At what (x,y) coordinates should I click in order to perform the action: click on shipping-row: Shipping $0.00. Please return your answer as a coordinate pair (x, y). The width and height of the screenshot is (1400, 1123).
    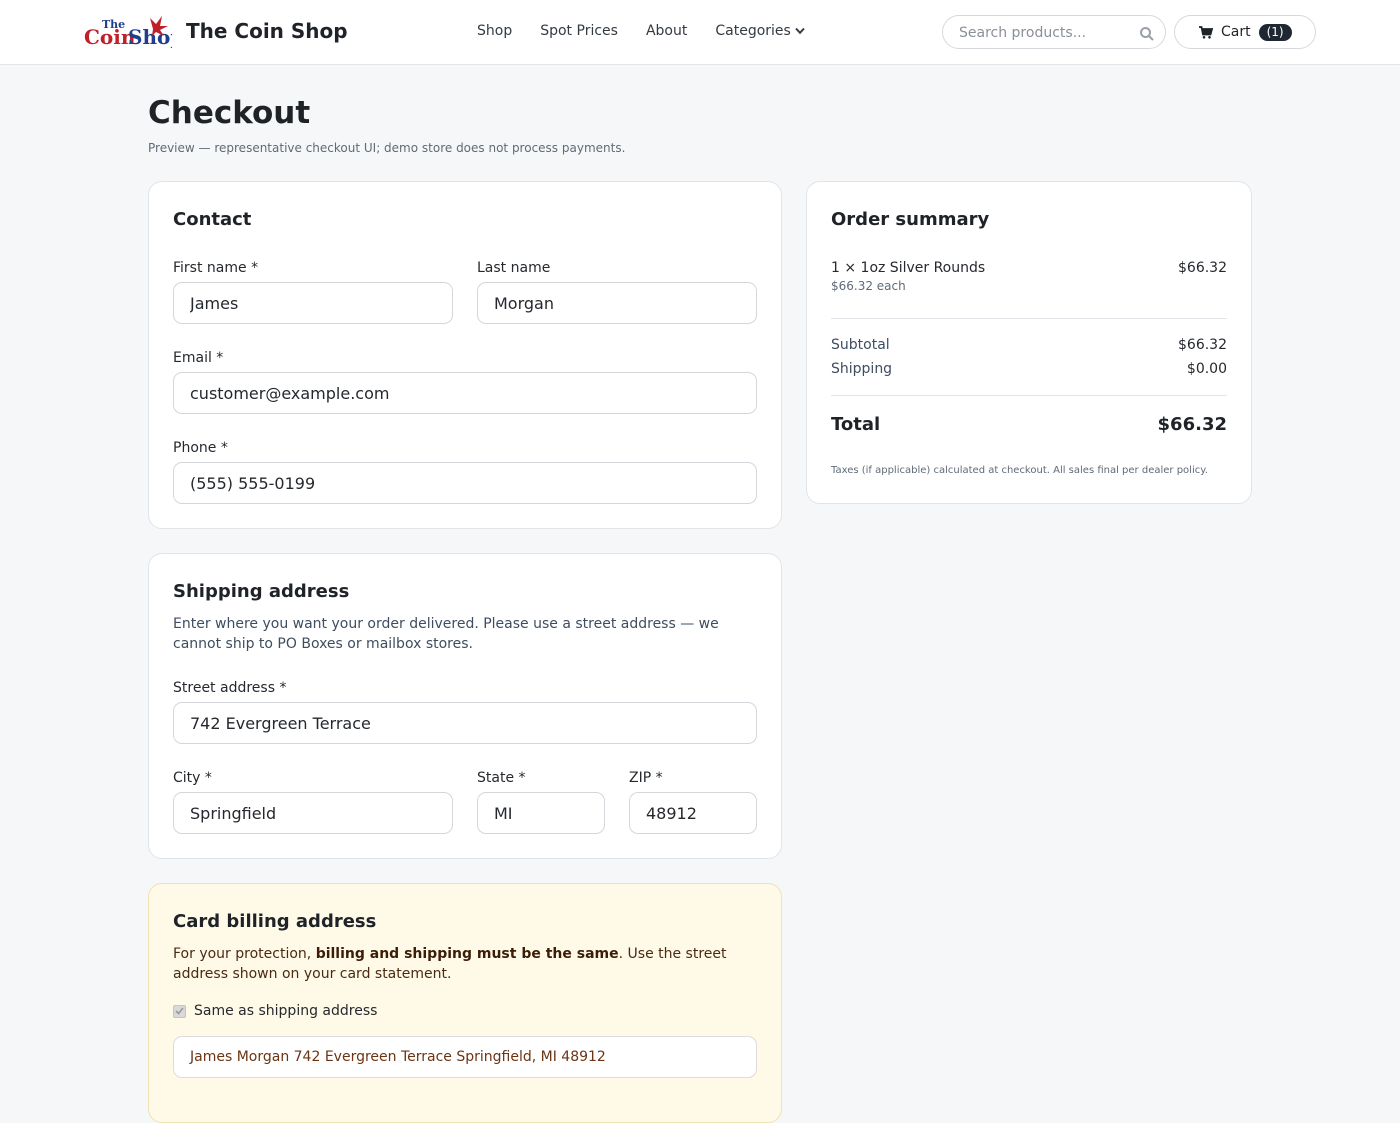
    Looking at the image, I should click on (1029, 369).